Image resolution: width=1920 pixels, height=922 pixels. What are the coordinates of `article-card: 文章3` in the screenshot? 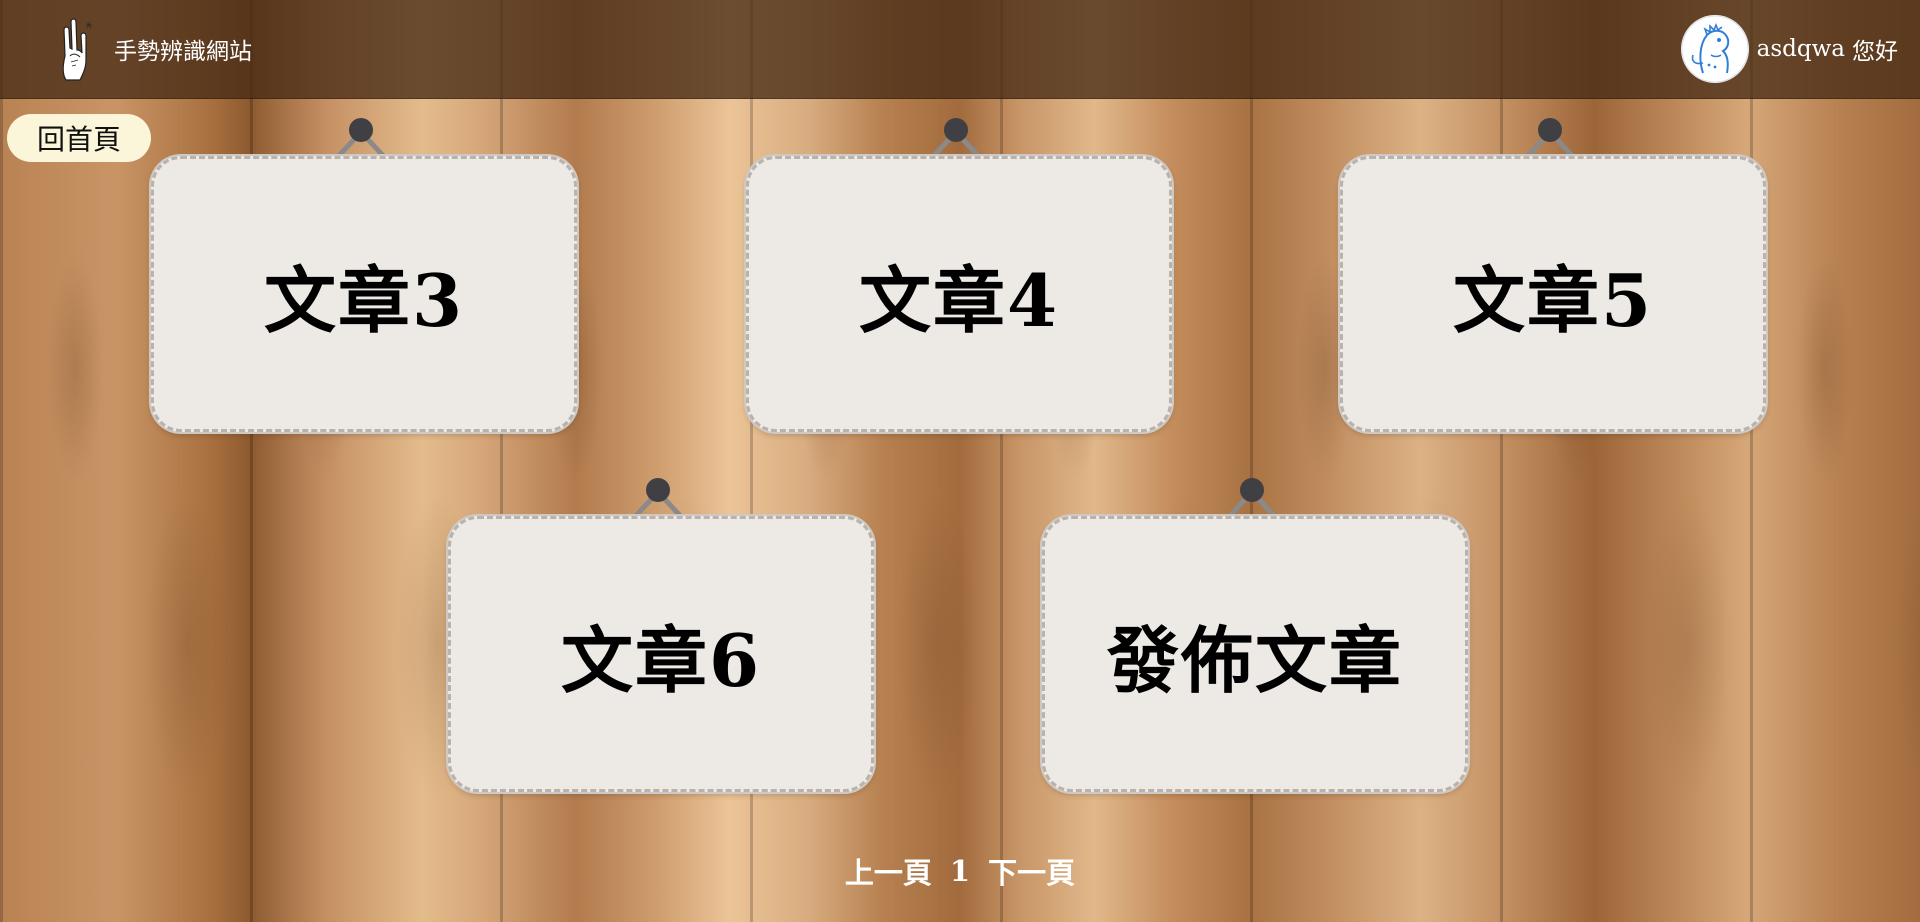 It's located at (364, 275).